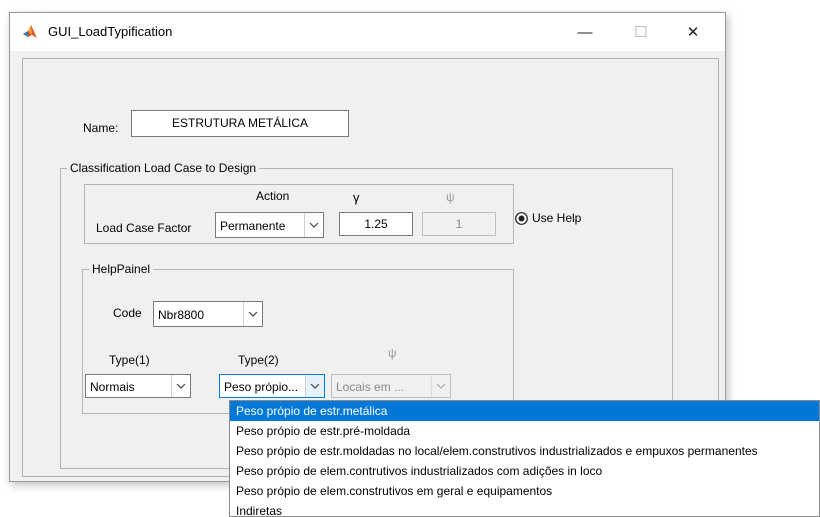  I want to click on code-label: Code, so click(127, 313).